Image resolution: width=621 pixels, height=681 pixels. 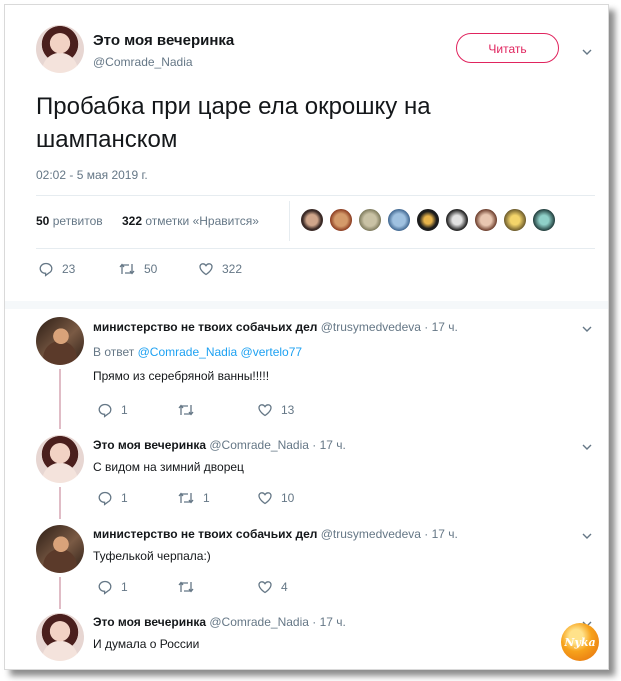 What do you see at coordinates (220, 269) in the screenshot?
I see `like-button: 322` at bounding box center [220, 269].